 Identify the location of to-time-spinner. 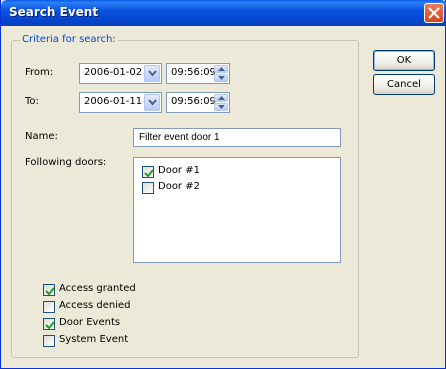
(221, 102).